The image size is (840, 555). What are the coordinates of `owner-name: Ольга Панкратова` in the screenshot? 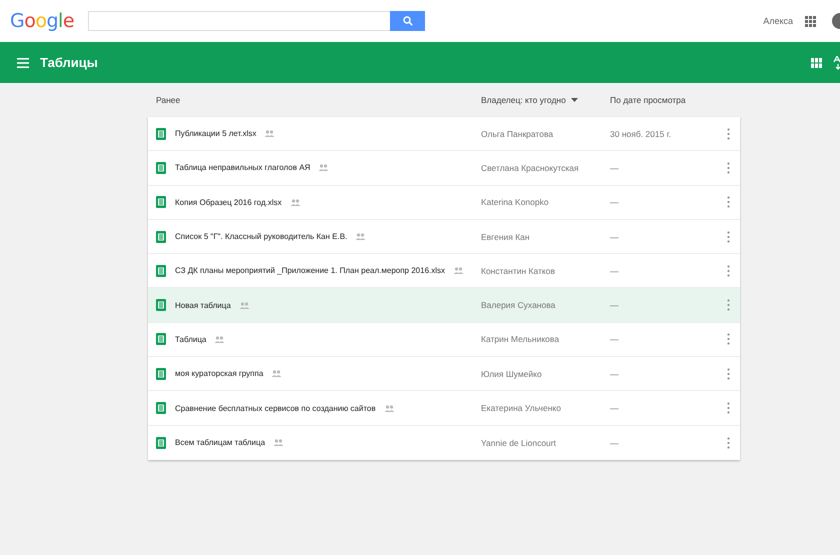 It's located at (517, 133).